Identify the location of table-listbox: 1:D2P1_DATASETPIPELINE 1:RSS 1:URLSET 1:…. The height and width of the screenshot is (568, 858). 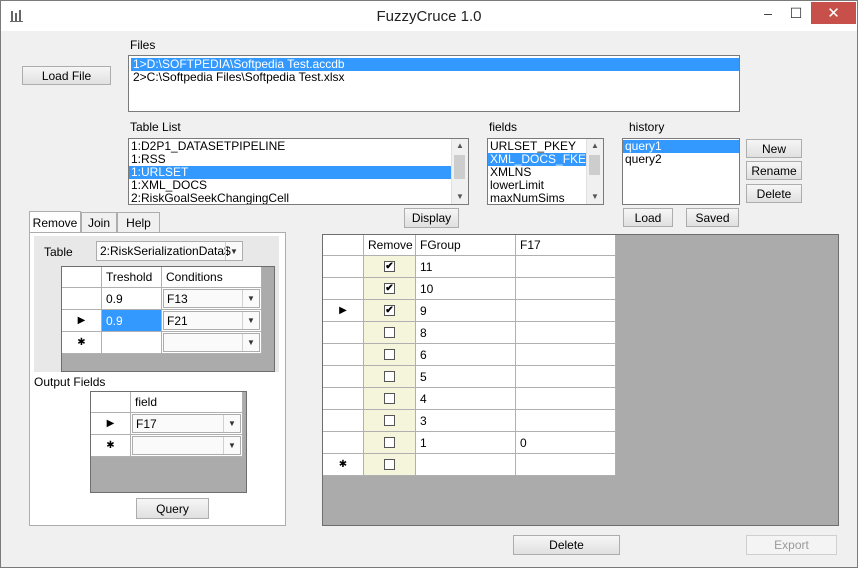
(298, 171).